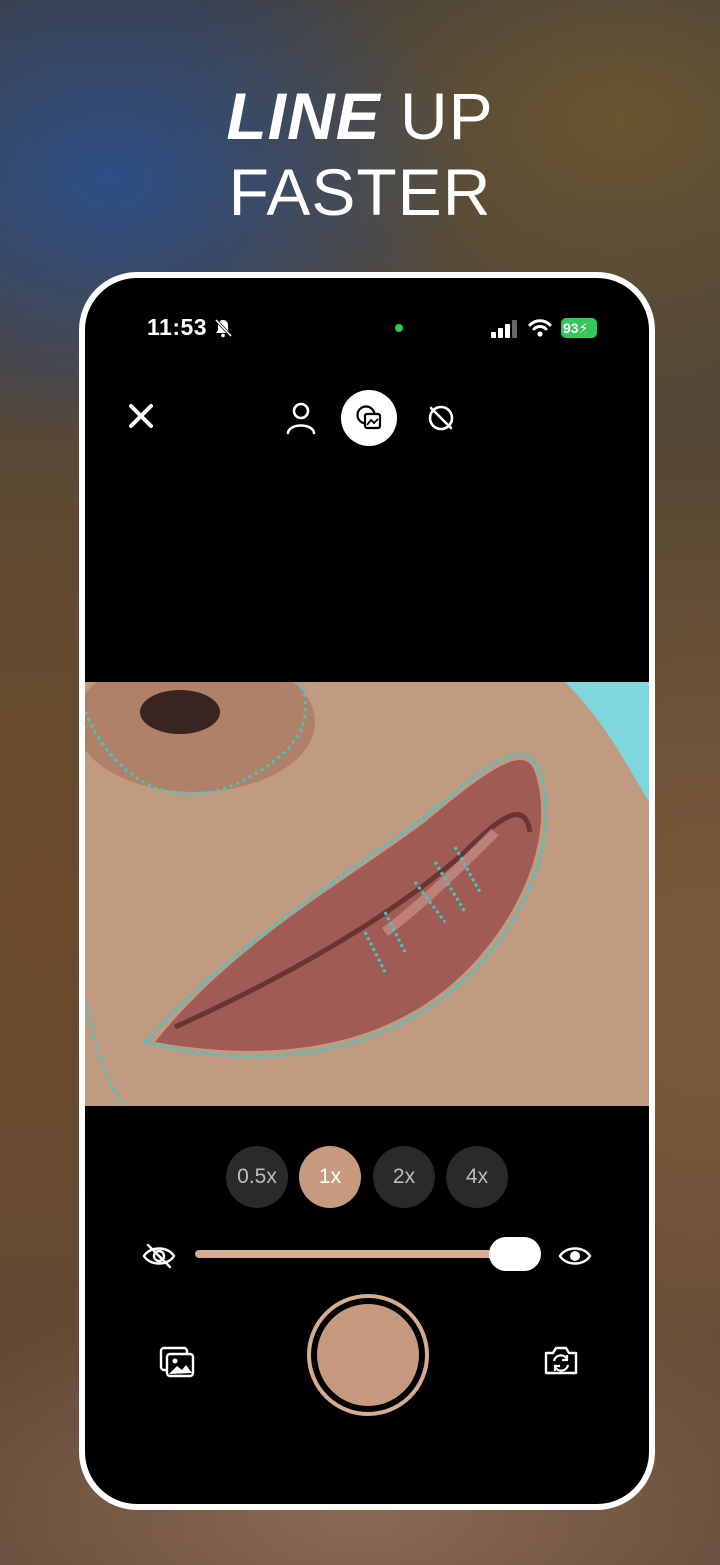 This screenshot has width=720, height=1565. I want to click on bell-slash-icon, so click(223, 328).